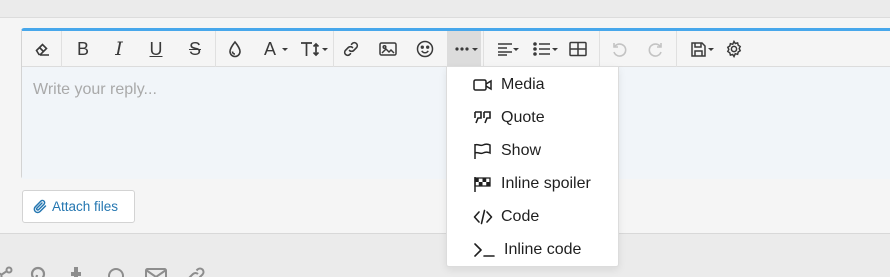 The image size is (890, 277). Describe the element at coordinates (523, 84) in the screenshot. I see `menu-item-label: Media` at that location.